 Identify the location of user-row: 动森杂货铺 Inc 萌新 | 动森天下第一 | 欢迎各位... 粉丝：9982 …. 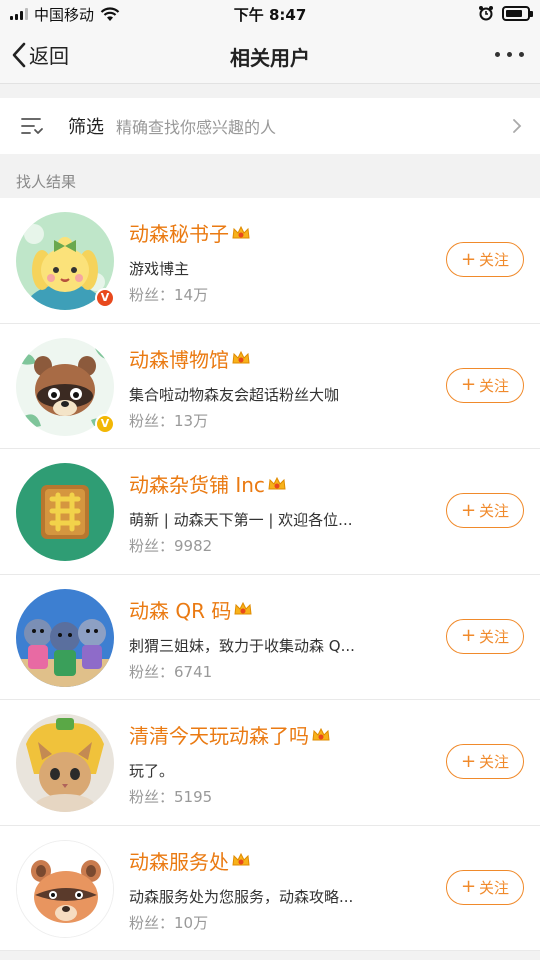
(270, 512).